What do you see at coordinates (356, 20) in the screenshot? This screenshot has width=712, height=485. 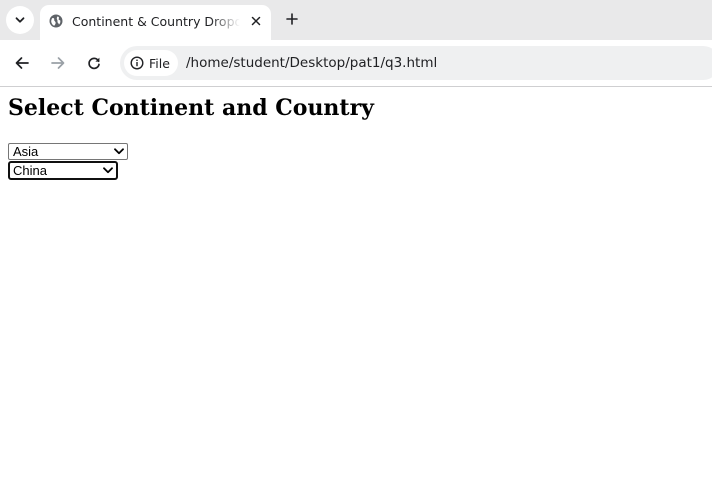 I see `tab-strip: Continent & Country Dropdown` at bounding box center [356, 20].